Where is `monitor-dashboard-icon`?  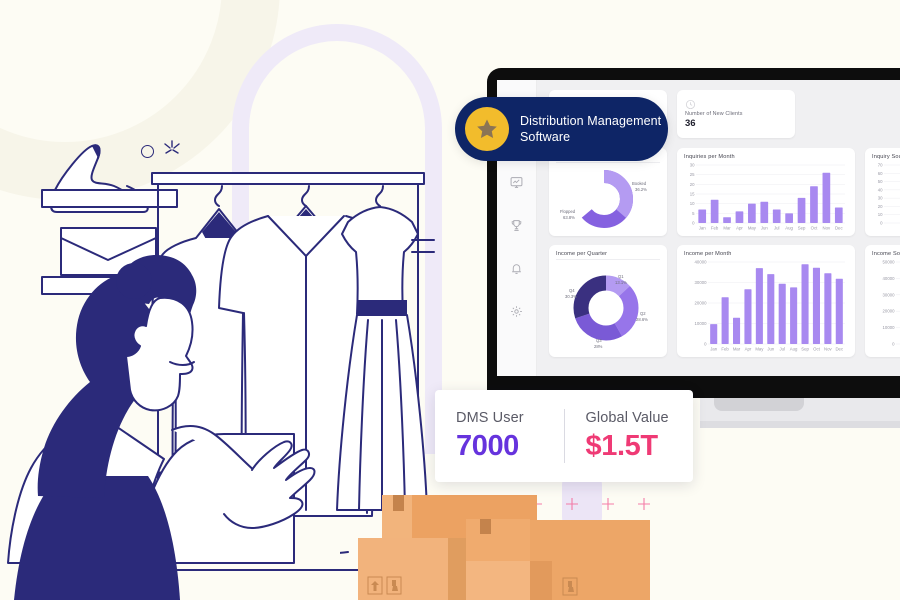
monitor-dashboard-icon is located at coordinates (516, 182).